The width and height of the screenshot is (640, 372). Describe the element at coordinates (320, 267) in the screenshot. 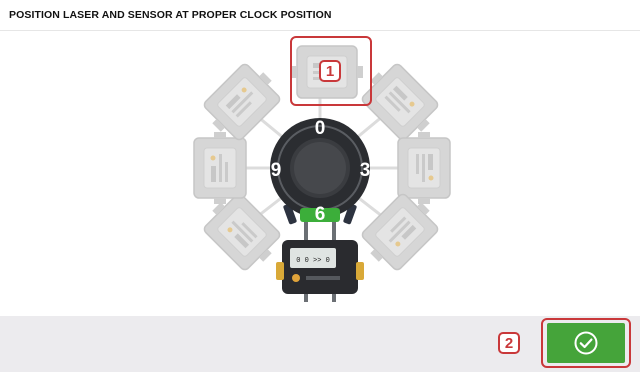

I see `mounted-sensor-device: 0 0 >> 0` at that location.